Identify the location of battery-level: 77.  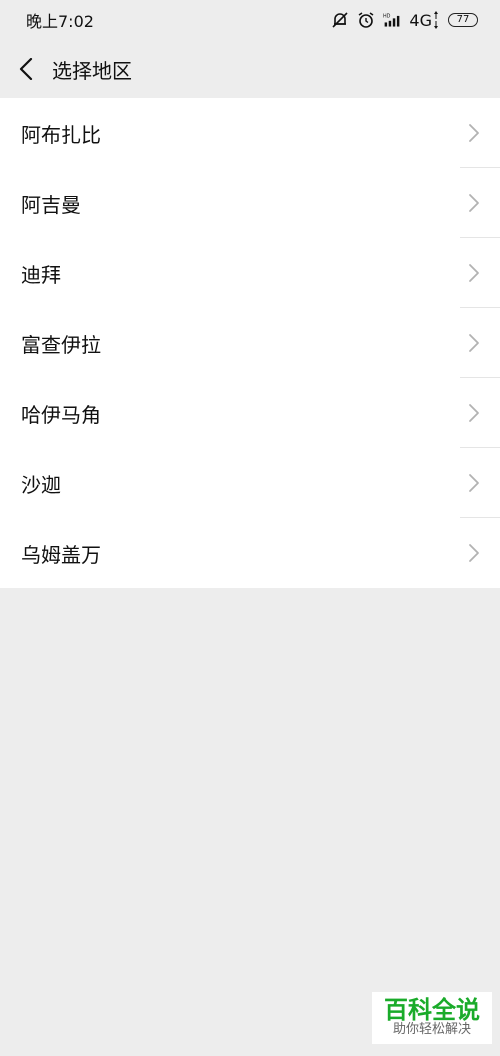
(463, 19).